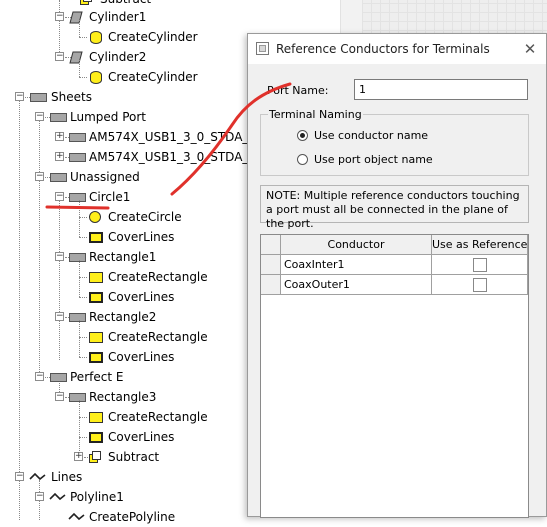 The height and width of the screenshot is (527, 547). I want to click on tree-item-label: Rectangle3, so click(123, 397).